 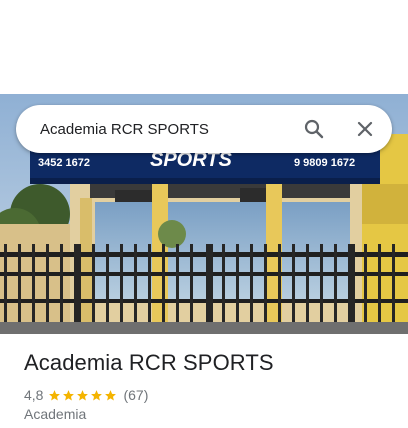 I want to click on place-title: Academia RCR SPORTS, so click(x=149, y=362).